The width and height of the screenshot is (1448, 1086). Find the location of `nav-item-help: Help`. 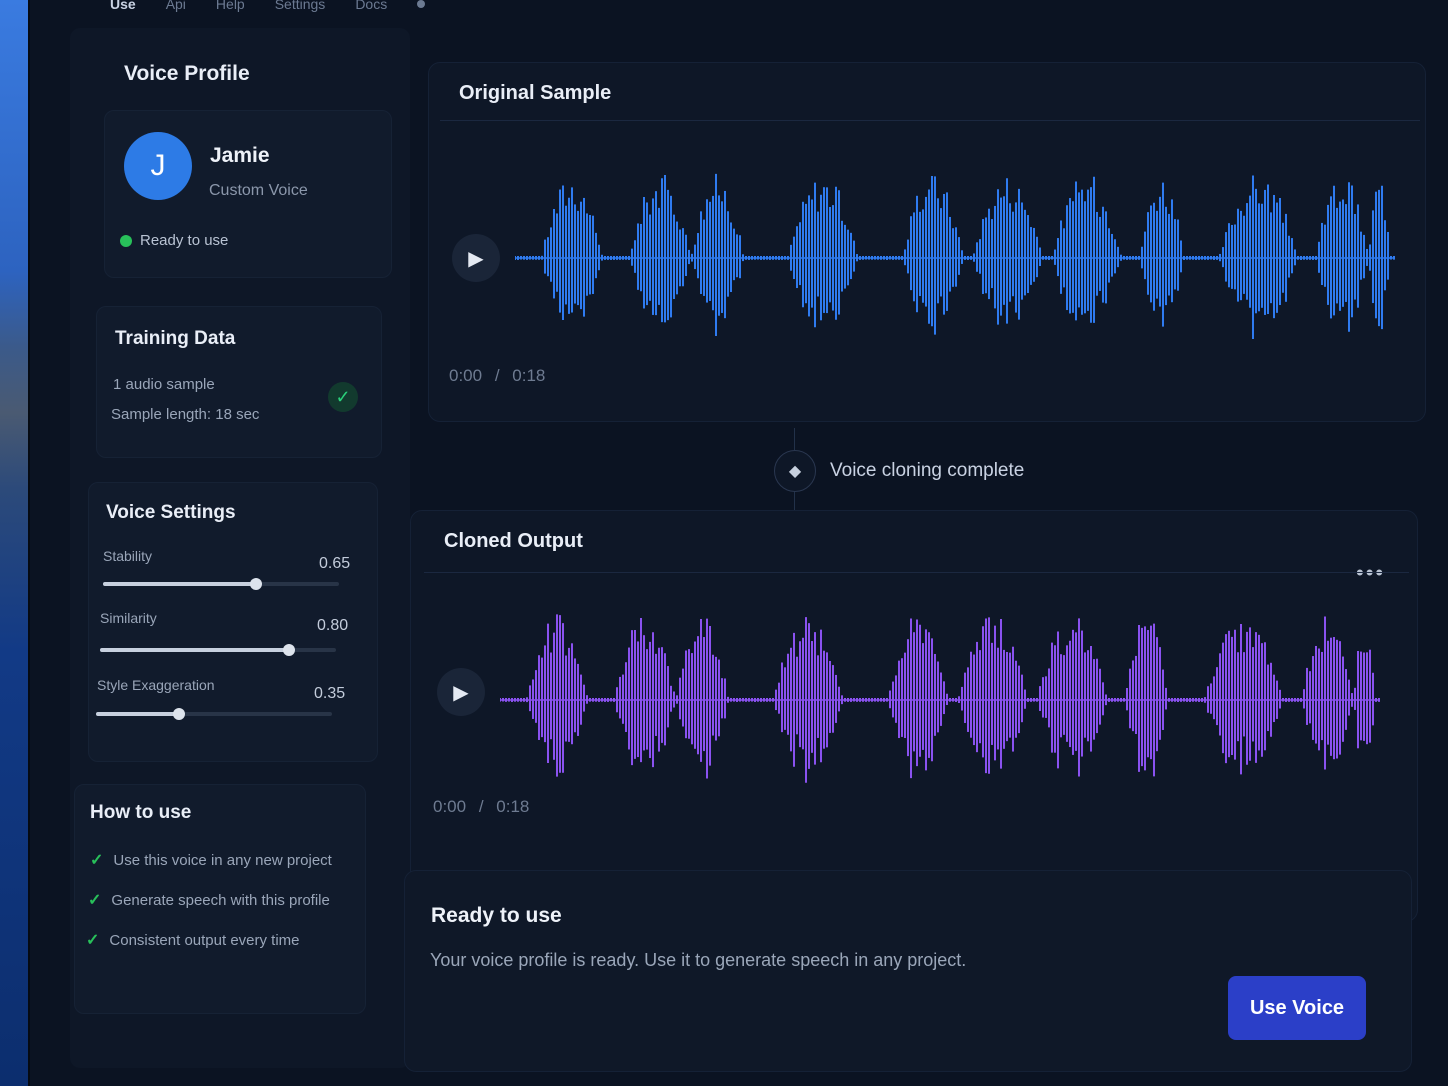

nav-item-help: Help is located at coordinates (230, 6).